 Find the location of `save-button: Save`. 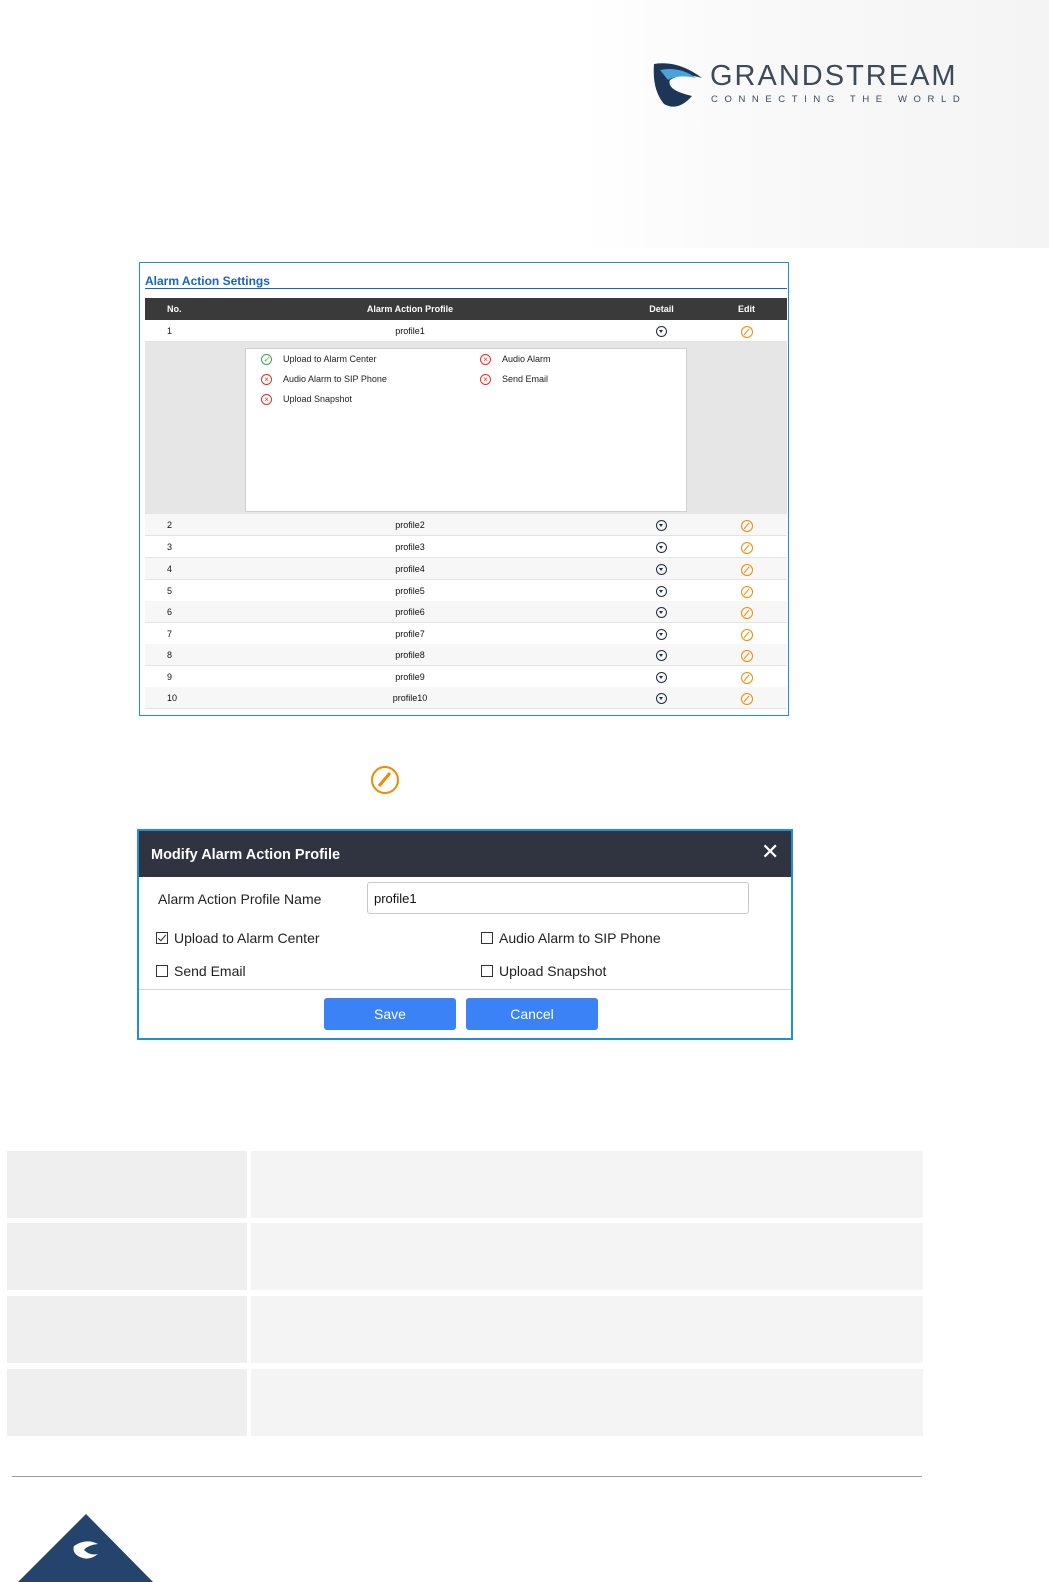

save-button: Save is located at coordinates (390, 1014).